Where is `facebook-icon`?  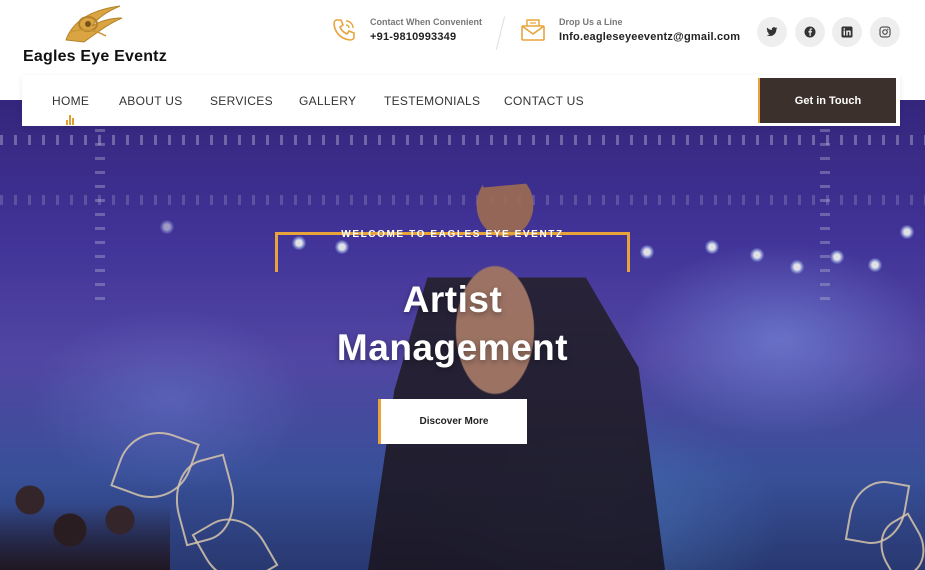
facebook-icon is located at coordinates (810, 32).